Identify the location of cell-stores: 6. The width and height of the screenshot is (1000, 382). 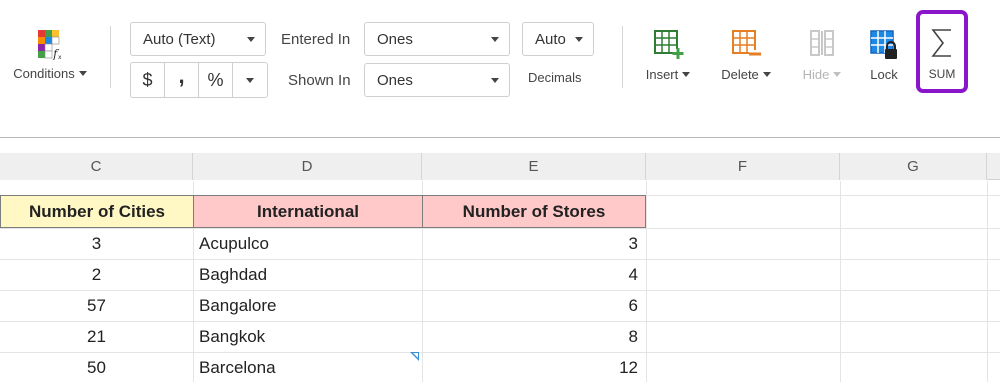
(534, 305).